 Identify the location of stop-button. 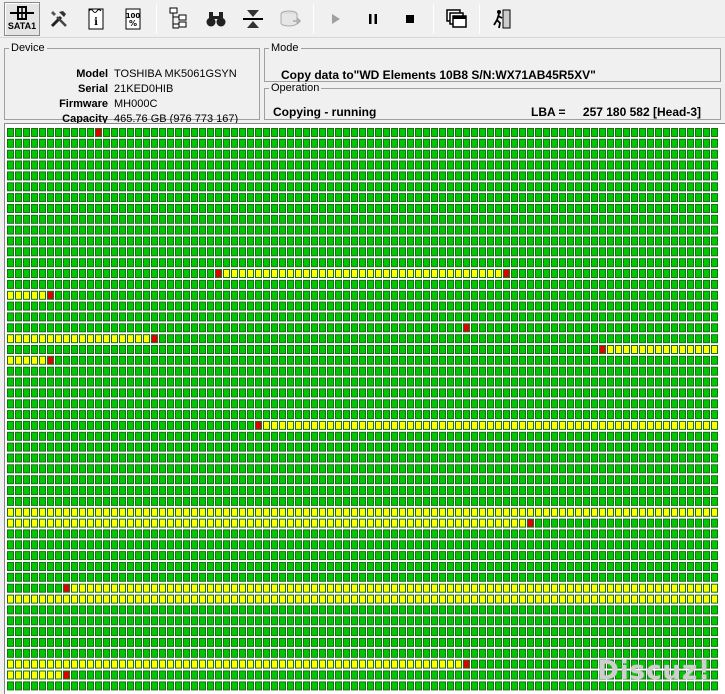
(410, 19).